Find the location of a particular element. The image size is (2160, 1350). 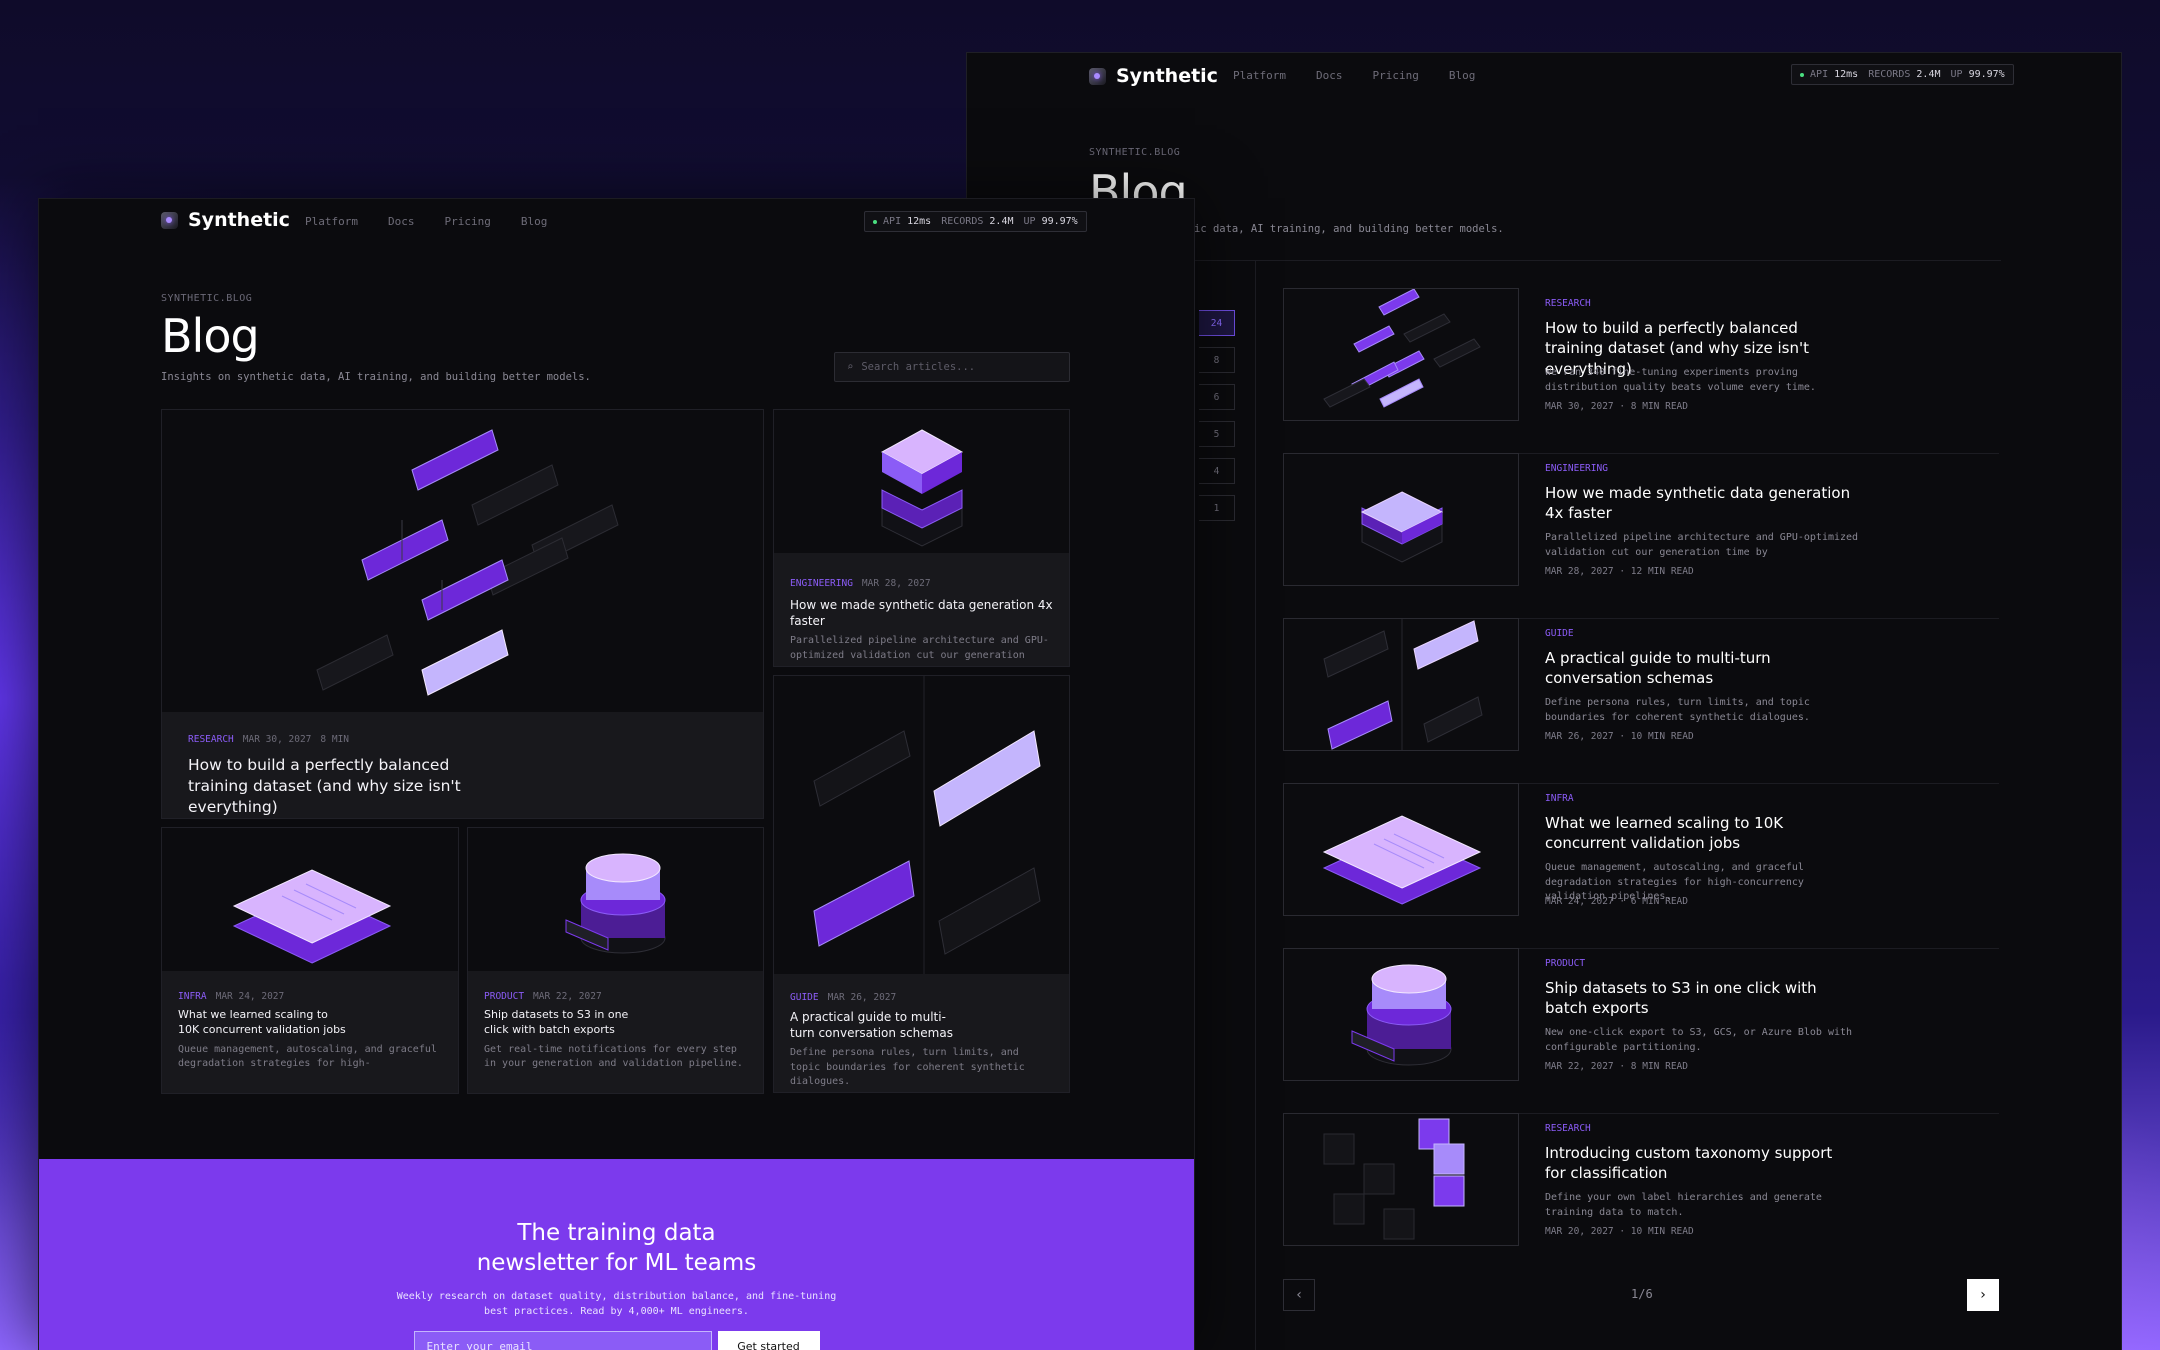

search-icon: ⌕ is located at coordinates (850, 367).